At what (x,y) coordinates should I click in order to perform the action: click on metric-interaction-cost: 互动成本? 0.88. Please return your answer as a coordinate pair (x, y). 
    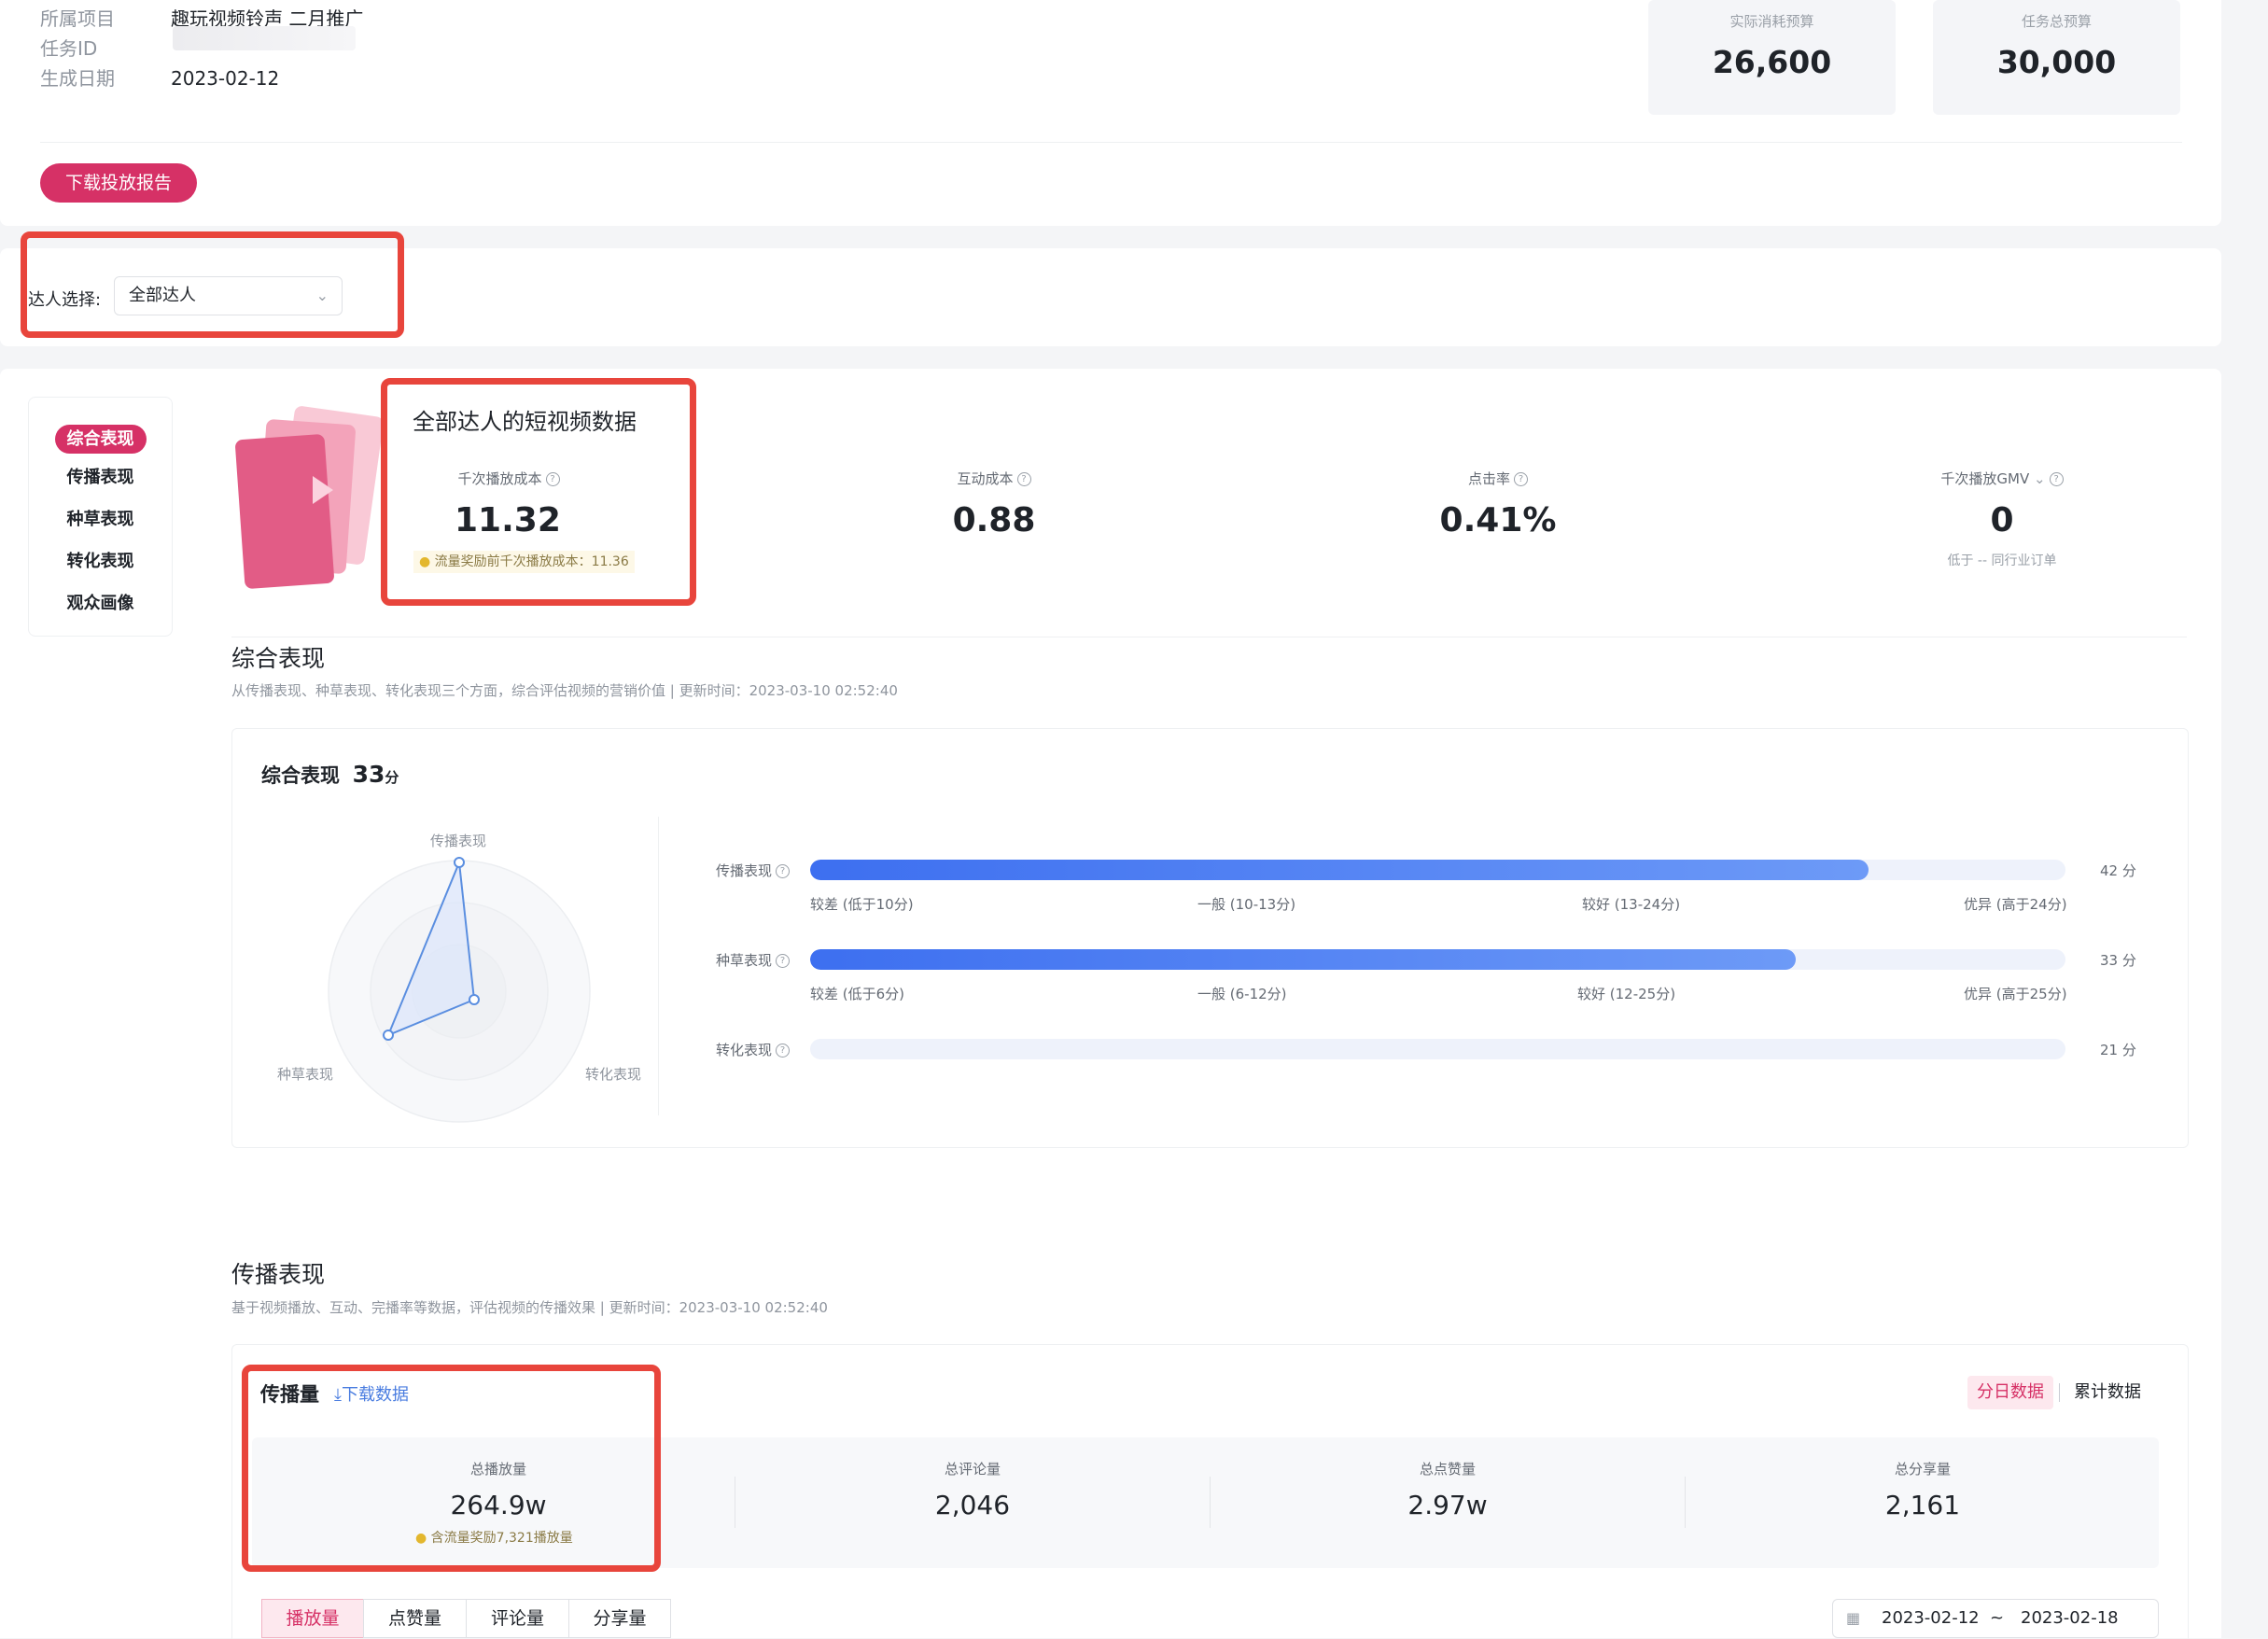
    Looking at the image, I should click on (994, 504).